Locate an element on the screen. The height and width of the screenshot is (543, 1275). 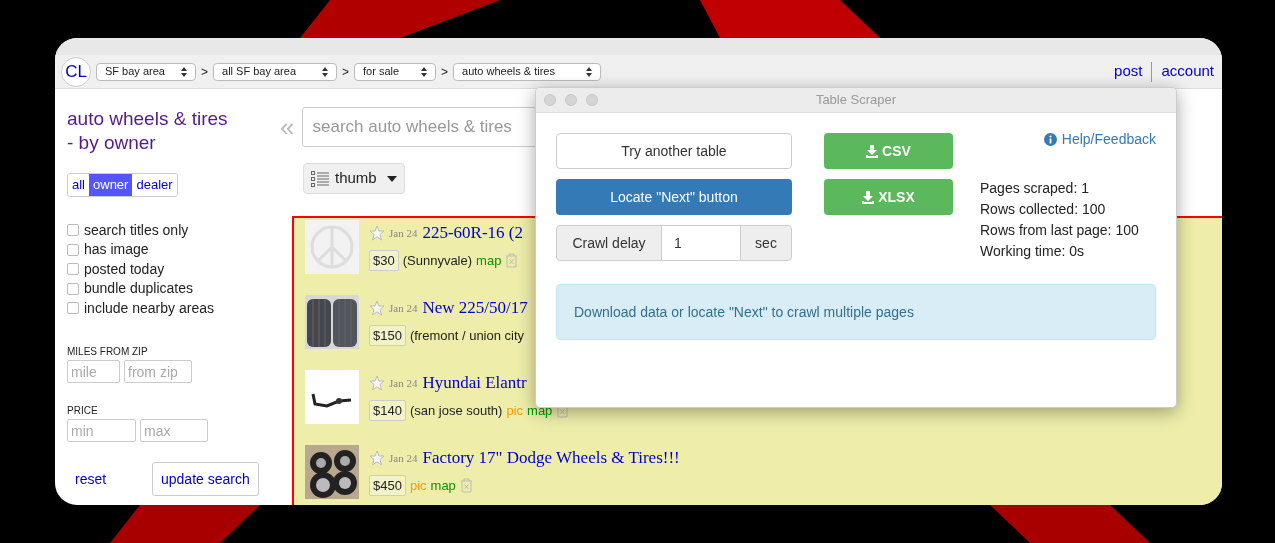
field-label: PRICE is located at coordinates (83, 411).